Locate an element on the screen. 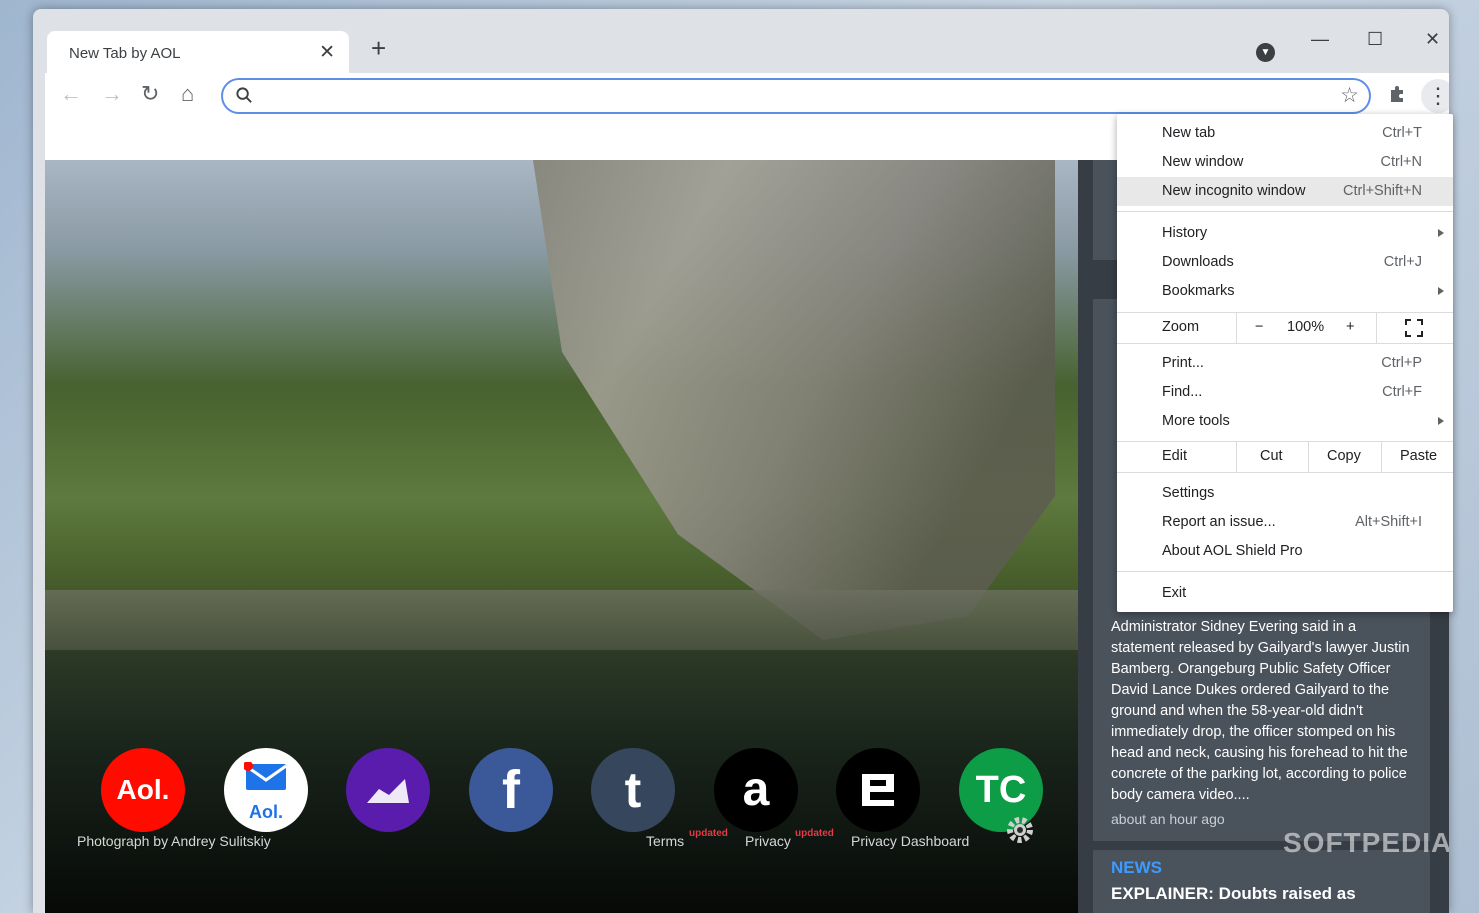 The image size is (1479, 913). minimize-icon: — is located at coordinates (1320, 39).